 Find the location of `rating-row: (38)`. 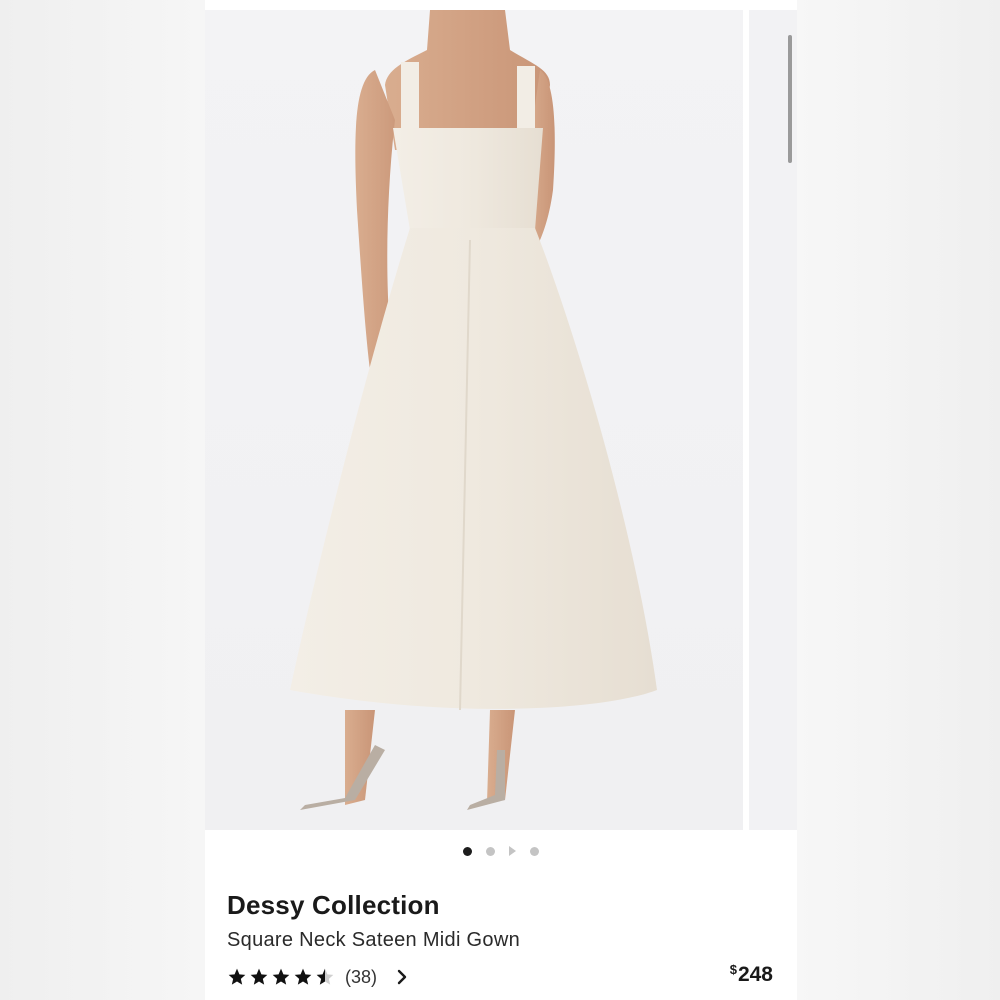

rating-row: (38) is located at coordinates (318, 977).